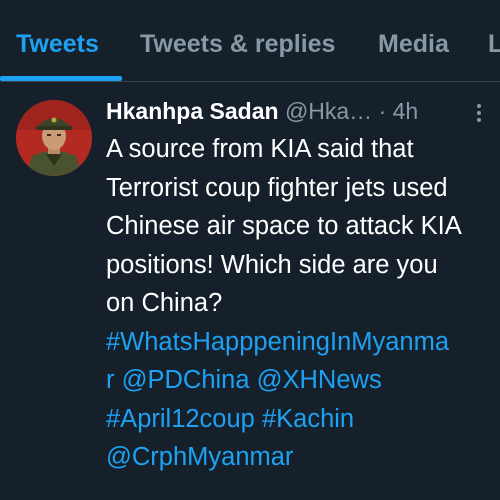 This screenshot has width=500, height=500. What do you see at coordinates (57, 44) in the screenshot?
I see `tab-tweets: Tweets` at bounding box center [57, 44].